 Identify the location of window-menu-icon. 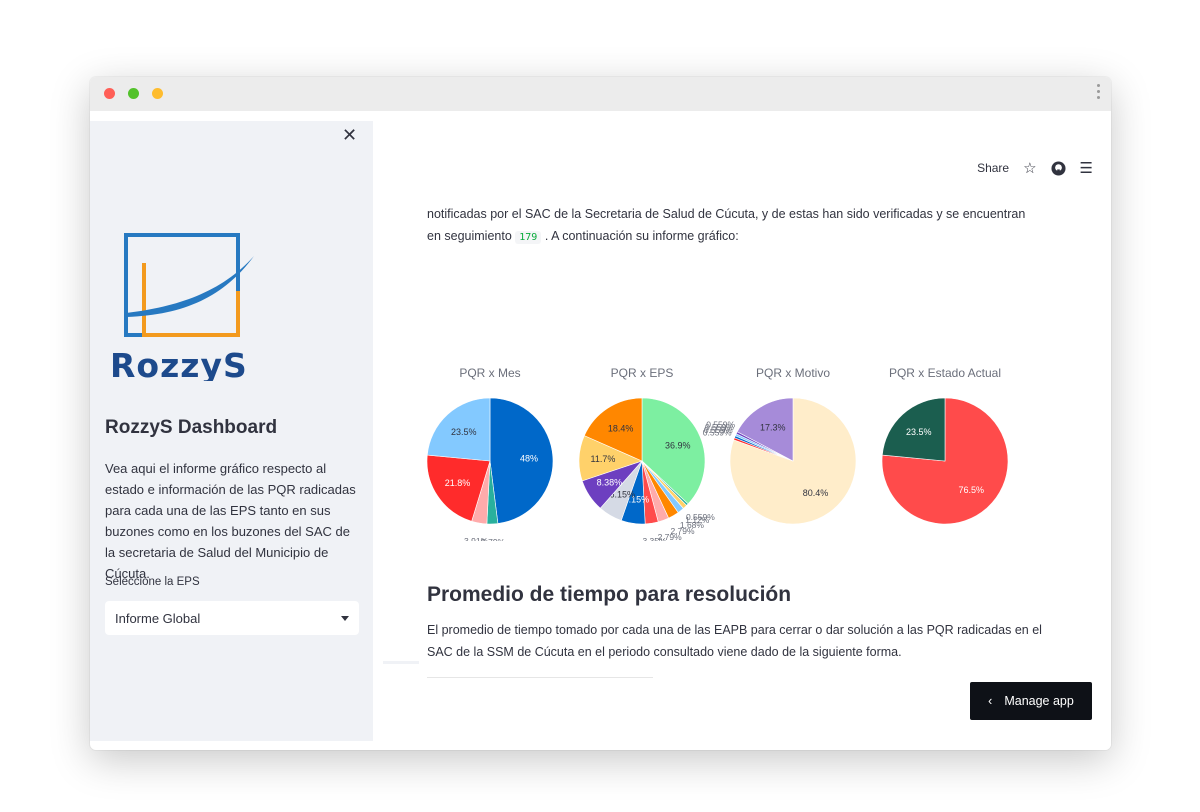
(1099, 93).